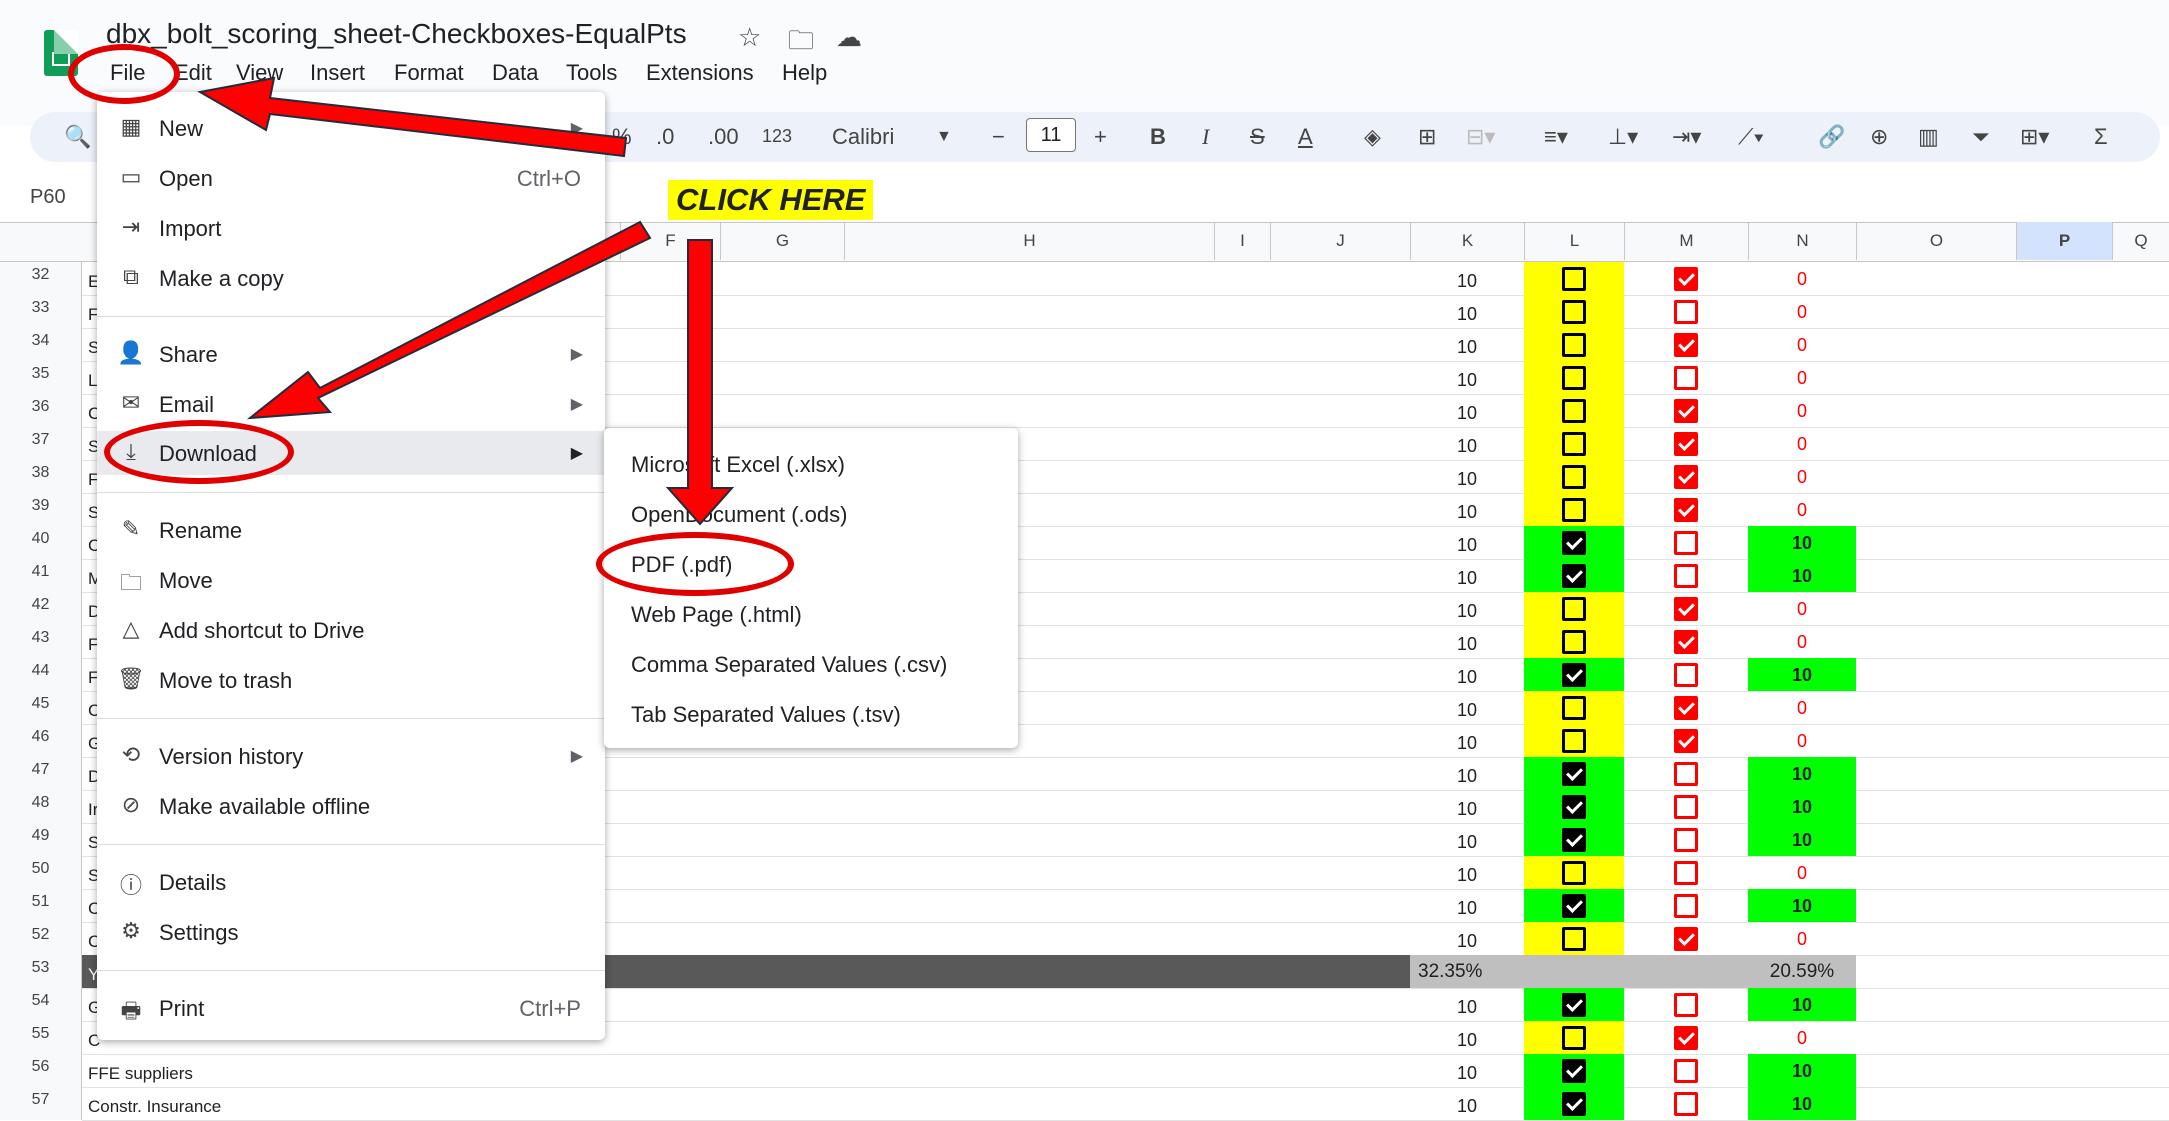 This screenshot has height=1121, width=2169. What do you see at coordinates (1257, 137) in the screenshot?
I see `strikethrough-button: S` at bounding box center [1257, 137].